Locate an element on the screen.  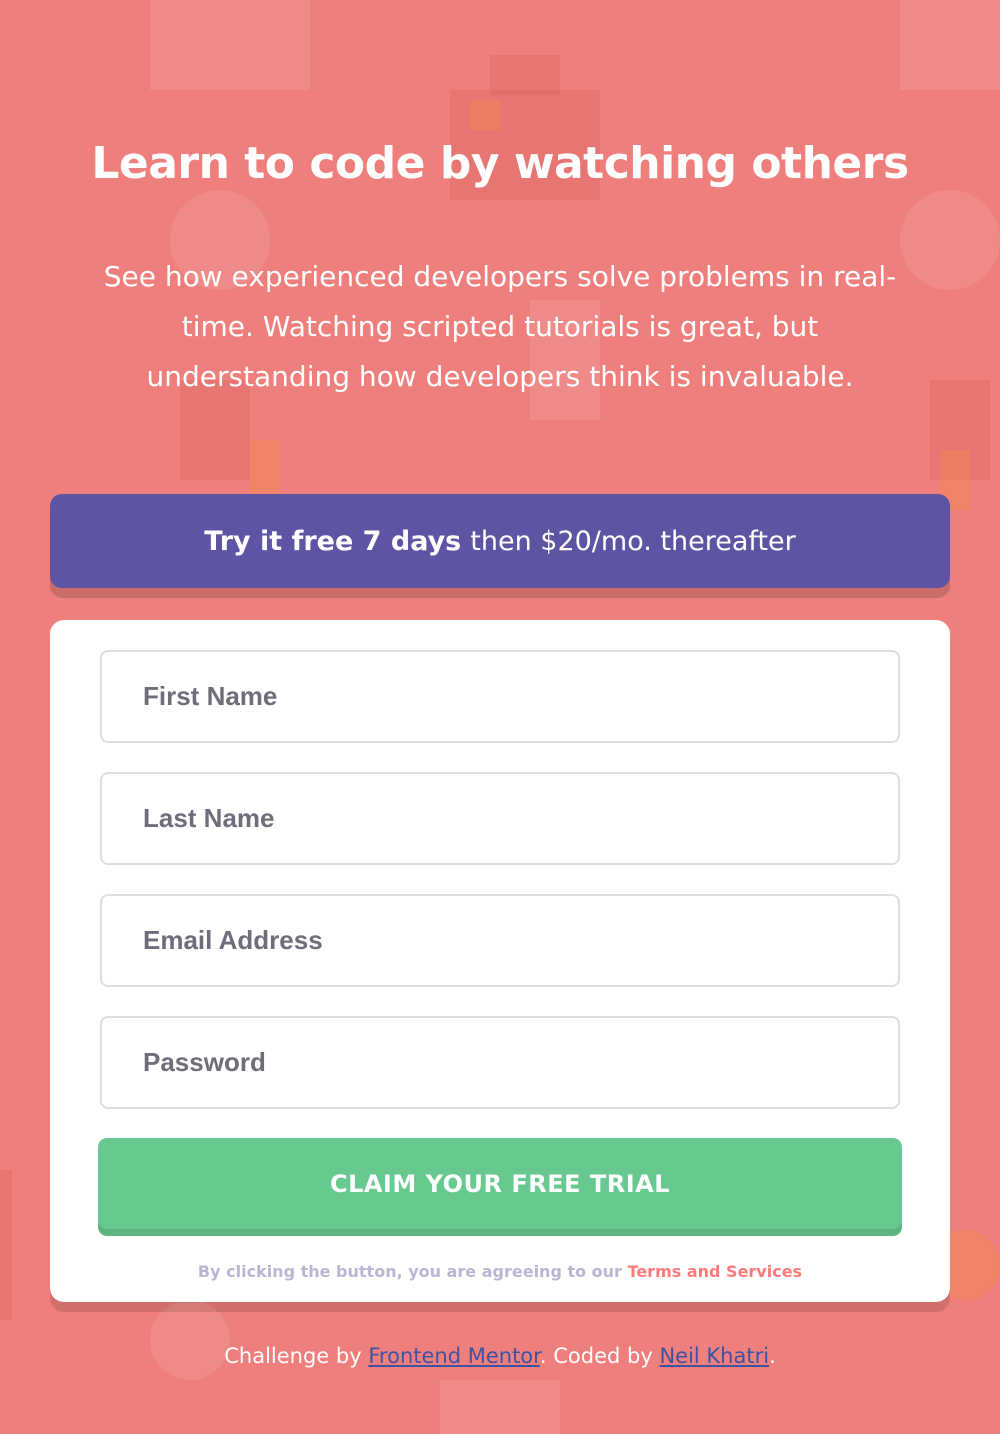
email-field is located at coordinates (500, 940).